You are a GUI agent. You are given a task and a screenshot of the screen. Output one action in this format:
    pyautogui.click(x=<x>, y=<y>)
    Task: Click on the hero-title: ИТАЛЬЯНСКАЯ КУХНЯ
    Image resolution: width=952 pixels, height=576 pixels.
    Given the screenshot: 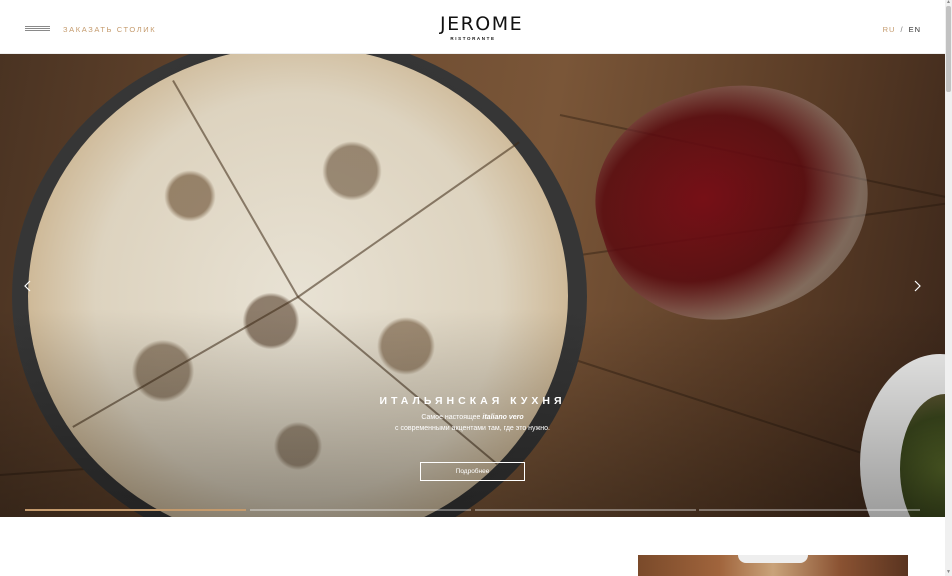 What is the action you would take?
    pyautogui.click(x=472, y=401)
    